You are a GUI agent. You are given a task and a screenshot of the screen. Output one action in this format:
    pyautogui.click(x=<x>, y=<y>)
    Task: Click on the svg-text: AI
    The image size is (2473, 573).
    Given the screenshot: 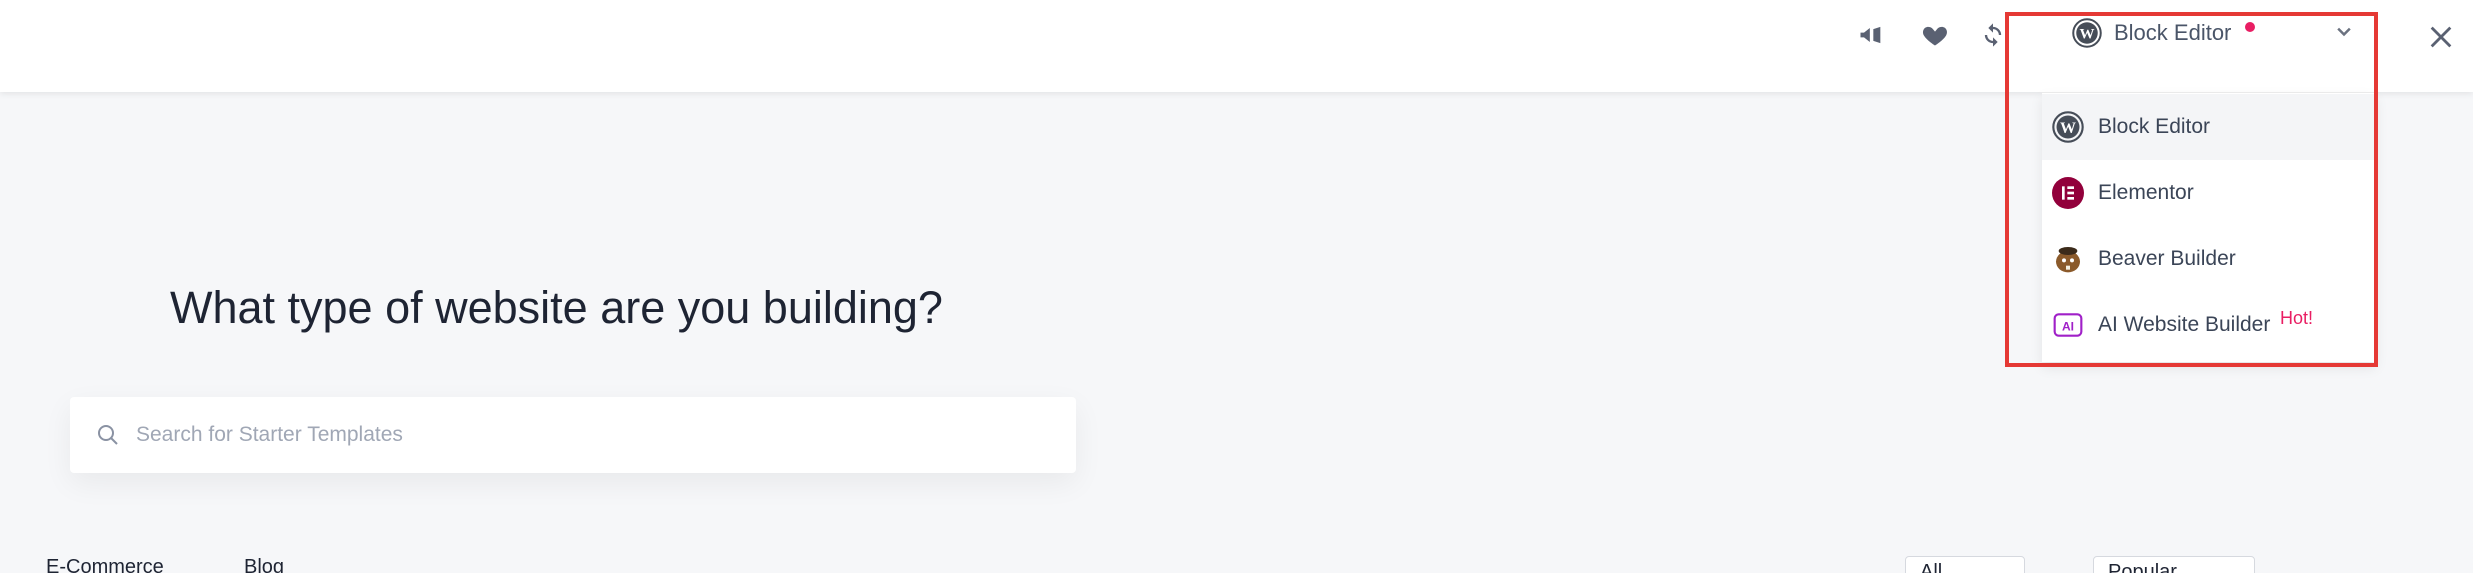 What is the action you would take?
    pyautogui.click(x=2068, y=326)
    